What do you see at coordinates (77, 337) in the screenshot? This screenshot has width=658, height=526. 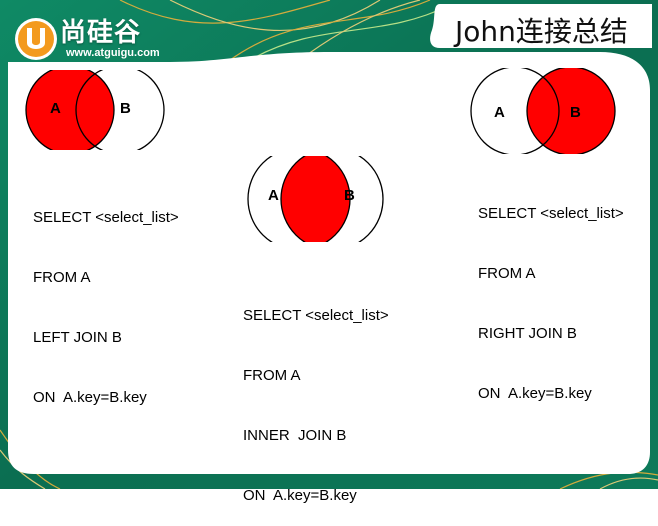 I see `left-join-sql-line: LEFT JOIN B` at bounding box center [77, 337].